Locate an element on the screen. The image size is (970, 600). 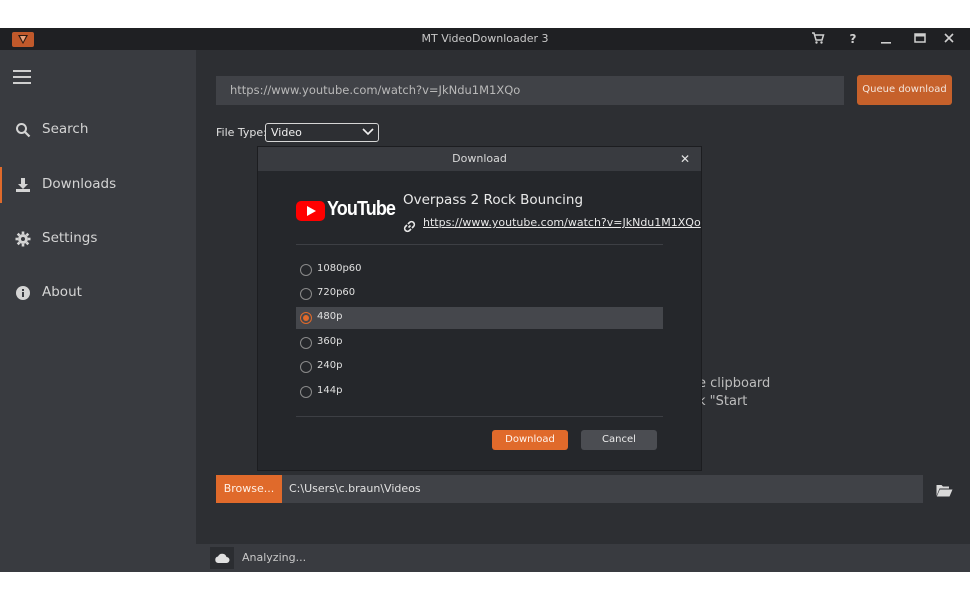
radio-button-selected is located at coordinates (306, 318).